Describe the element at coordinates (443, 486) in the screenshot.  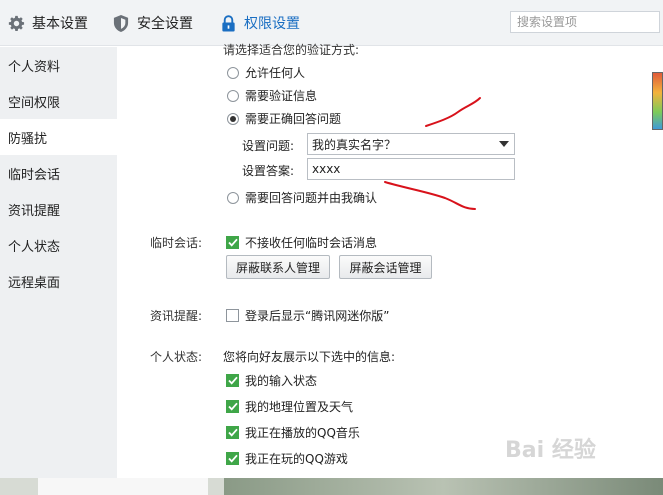
I see `background-photo` at that location.